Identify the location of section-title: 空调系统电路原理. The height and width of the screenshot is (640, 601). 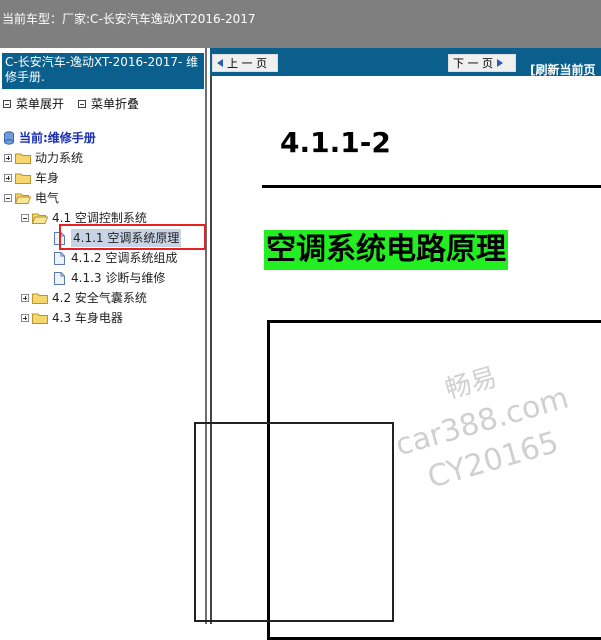
(386, 250).